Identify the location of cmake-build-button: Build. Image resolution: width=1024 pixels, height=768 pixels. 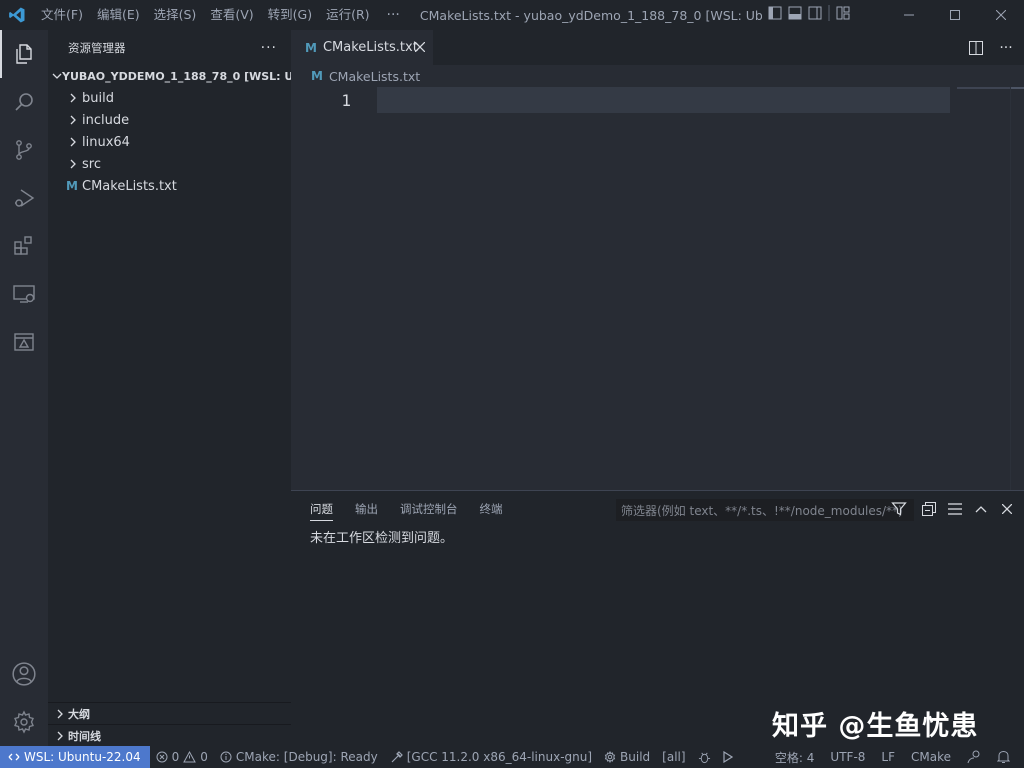
(627, 757).